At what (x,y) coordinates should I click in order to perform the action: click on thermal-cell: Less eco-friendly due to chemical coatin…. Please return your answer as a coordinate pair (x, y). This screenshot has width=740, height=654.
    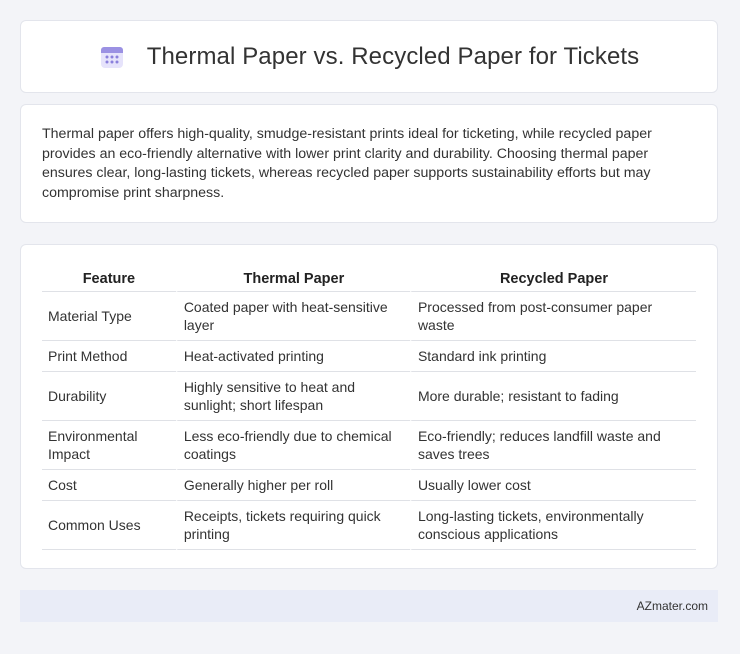
    Looking at the image, I should click on (292, 445).